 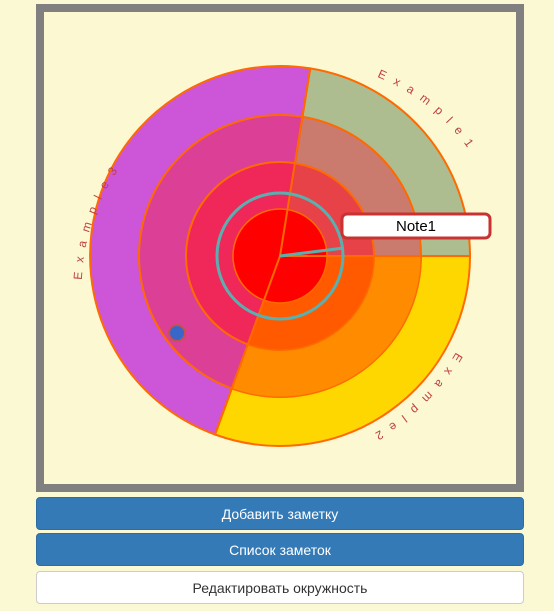 I want to click on edit-circle-button: Редактировать окружность, so click(x=280, y=587).